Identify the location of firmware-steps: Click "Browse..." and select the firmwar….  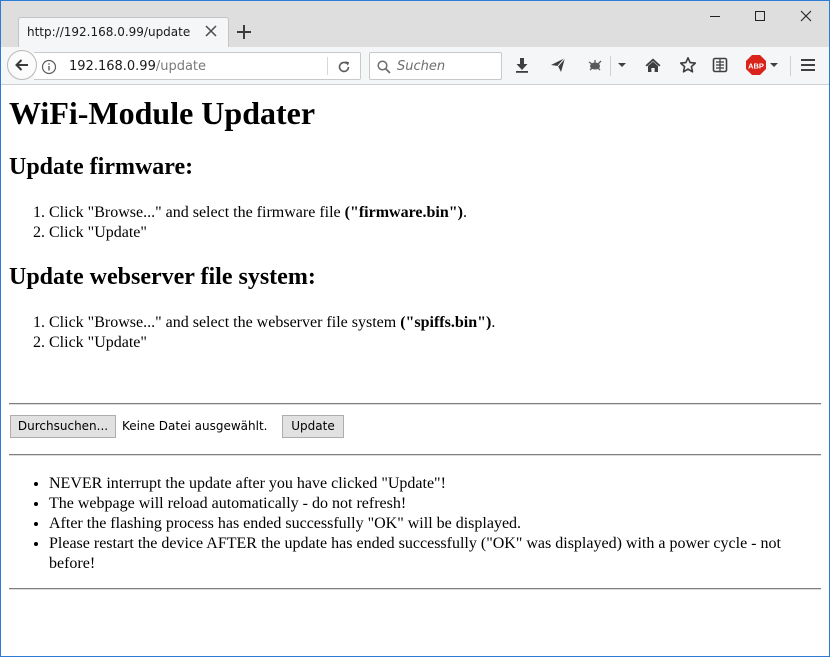
(238, 223).